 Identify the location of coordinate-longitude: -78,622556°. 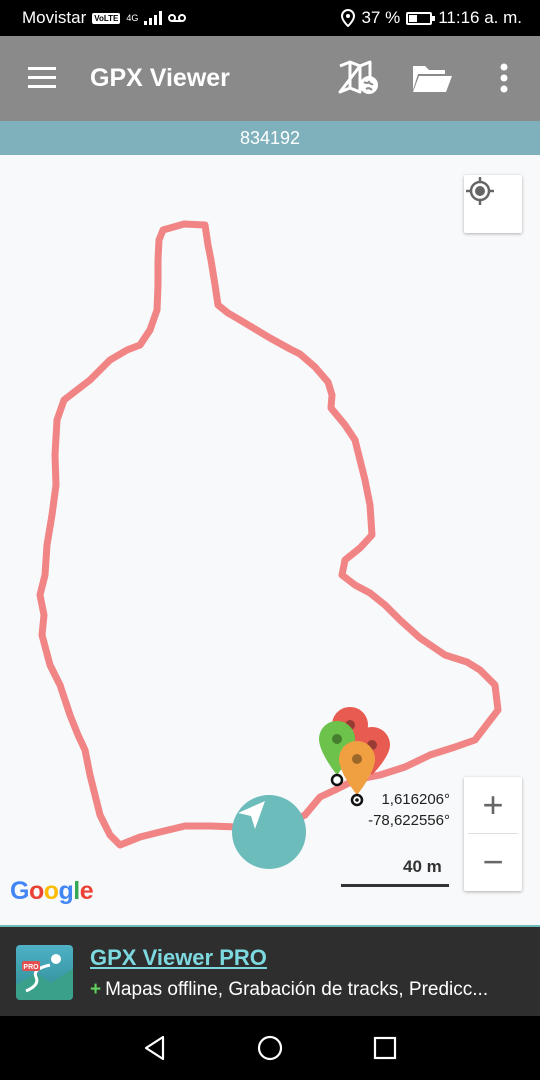
(409, 820).